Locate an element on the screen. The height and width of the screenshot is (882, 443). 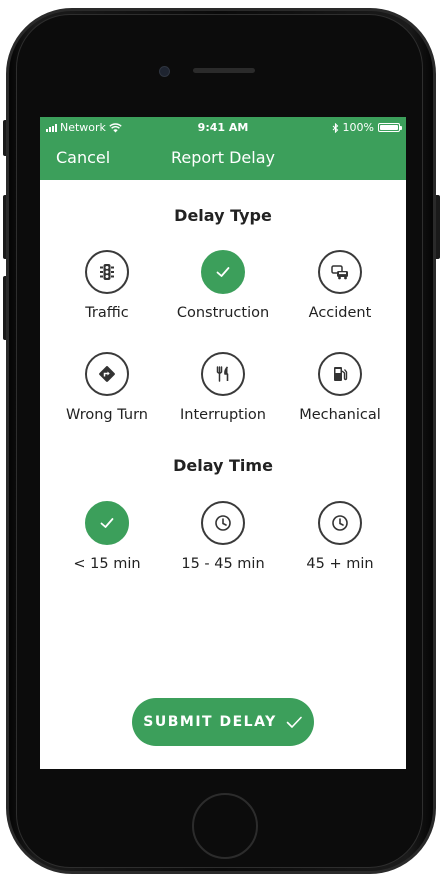
delay-time-15-45: 15 - 45 min is located at coordinates (223, 536).